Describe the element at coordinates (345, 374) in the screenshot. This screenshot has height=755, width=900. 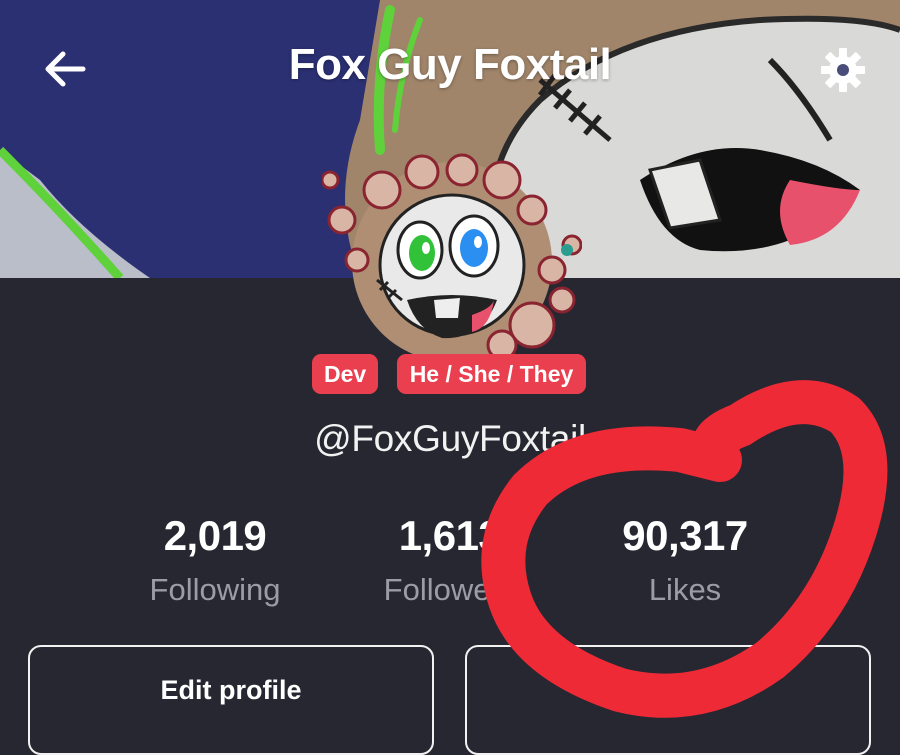
I see `role-badge: Dev` at that location.